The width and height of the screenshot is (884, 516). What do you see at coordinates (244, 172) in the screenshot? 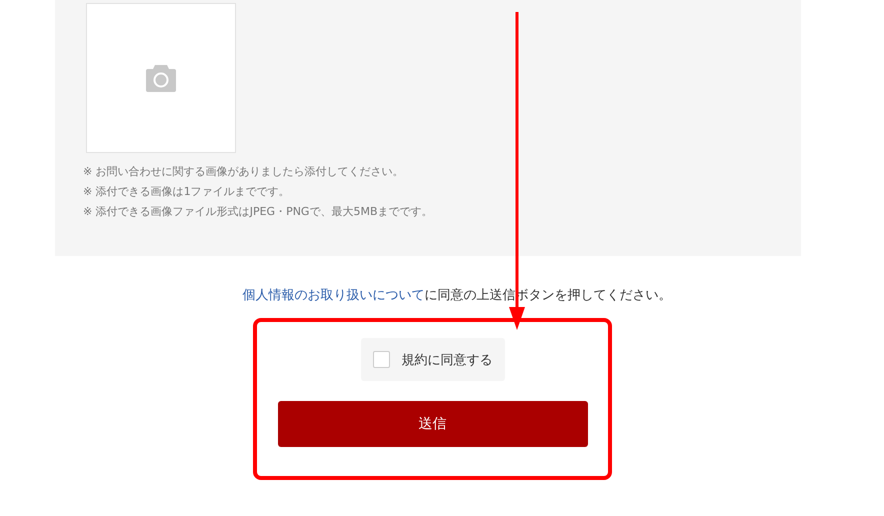
I see `note-text: ※ お問い合わせに関する画像がありましたら添付してください。` at bounding box center [244, 172].